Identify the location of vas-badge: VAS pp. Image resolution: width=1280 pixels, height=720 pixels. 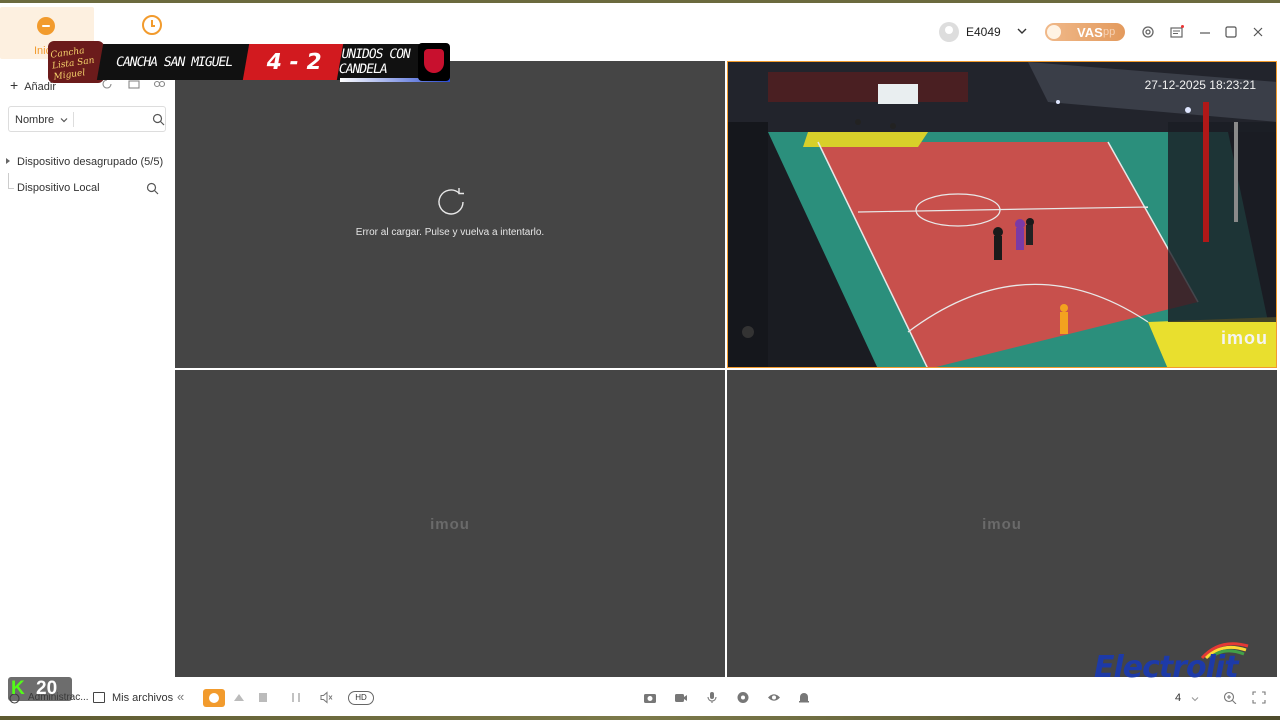
(1085, 32).